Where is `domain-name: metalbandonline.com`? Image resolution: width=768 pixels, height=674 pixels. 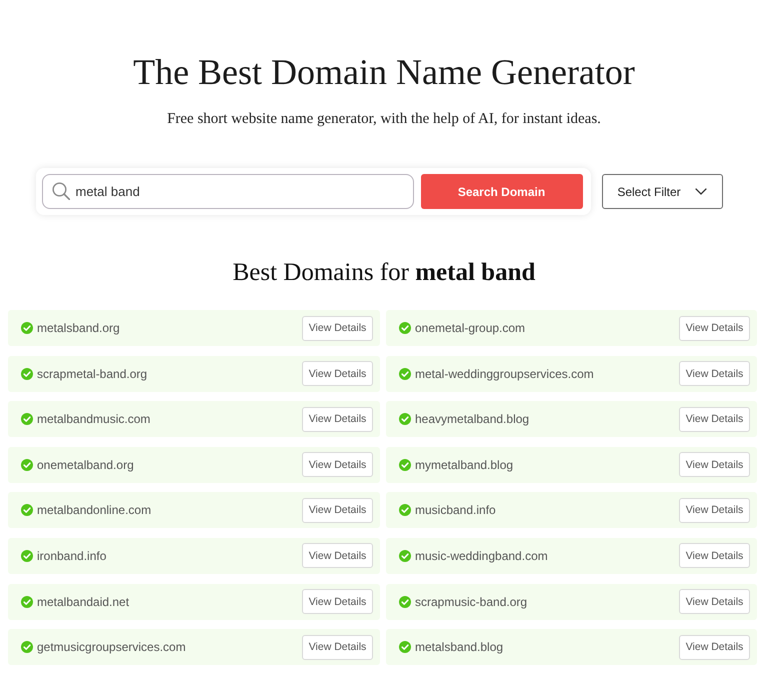 domain-name: metalbandonline.com is located at coordinates (94, 510).